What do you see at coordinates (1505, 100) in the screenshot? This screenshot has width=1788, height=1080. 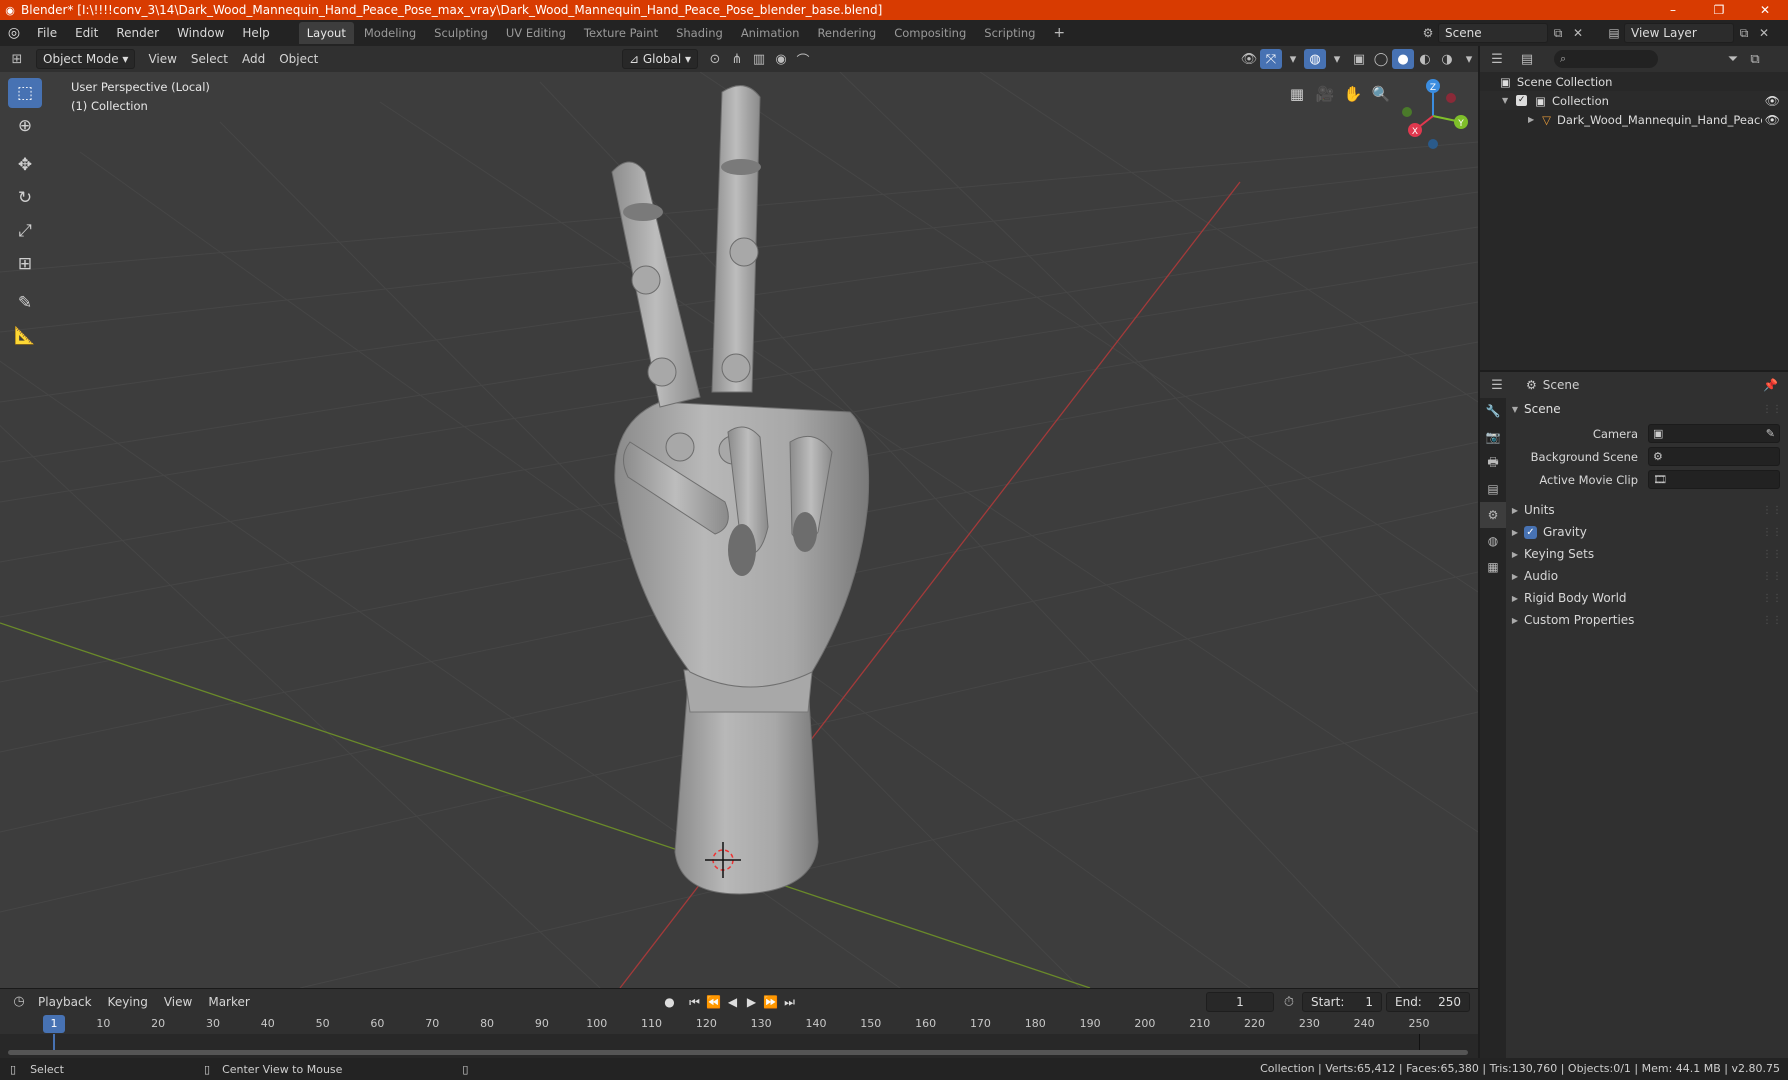 I see `expand-collection-icon: ▼` at bounding box center [1505, 100].